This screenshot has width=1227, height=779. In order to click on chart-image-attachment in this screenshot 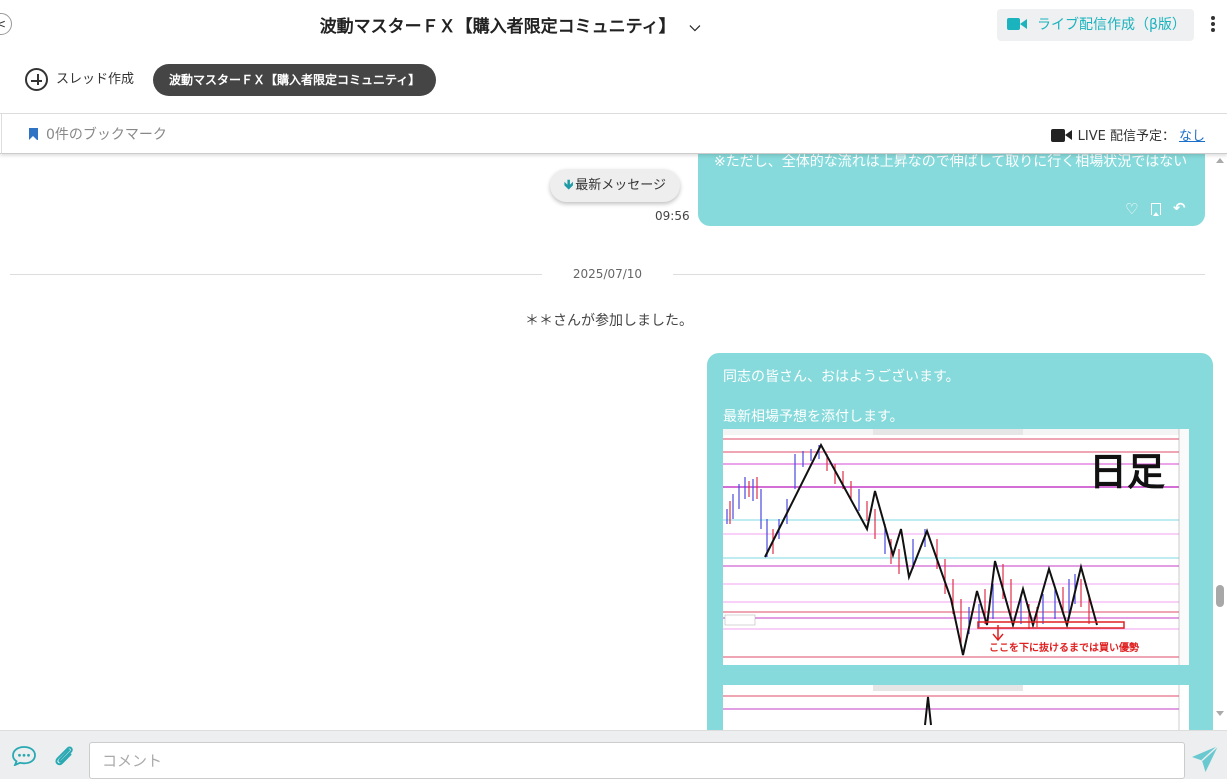, I will do `click(956, 707)`.